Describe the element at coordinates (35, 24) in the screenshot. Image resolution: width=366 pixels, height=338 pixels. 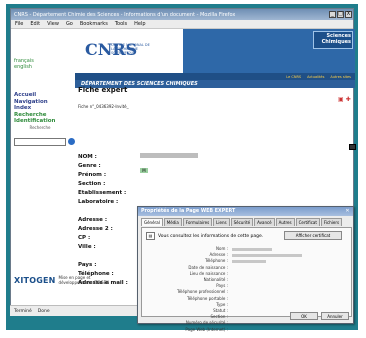
I see `menu-edit: Edit` at that location.